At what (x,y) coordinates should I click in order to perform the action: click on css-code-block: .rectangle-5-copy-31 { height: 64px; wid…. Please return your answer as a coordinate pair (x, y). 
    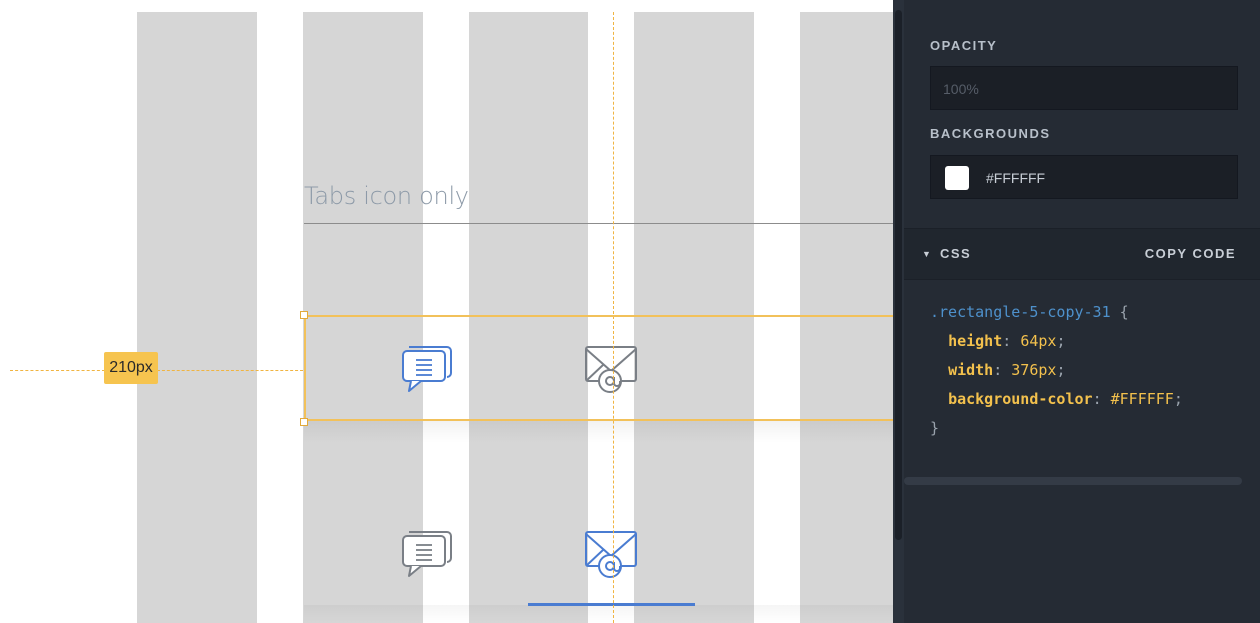
    Looking at the image, I should click on (1056, 370).